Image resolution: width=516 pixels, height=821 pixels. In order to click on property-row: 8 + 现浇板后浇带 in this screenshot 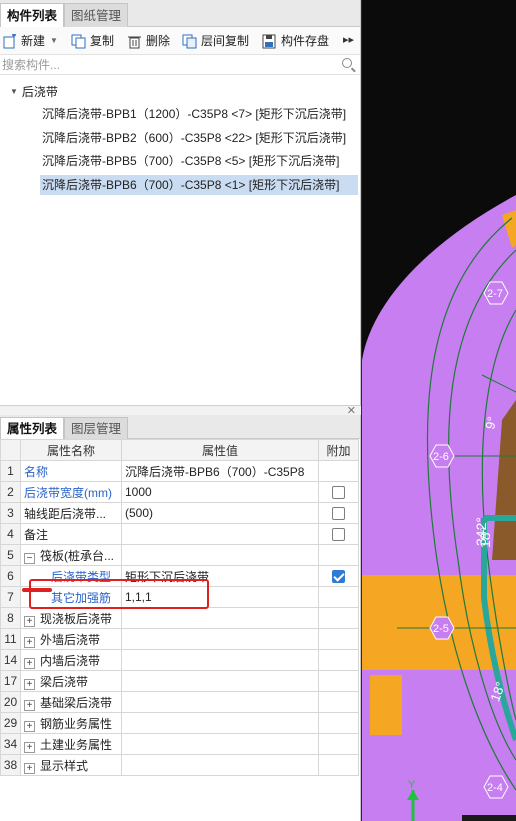, I will do `click(179, 618)`.